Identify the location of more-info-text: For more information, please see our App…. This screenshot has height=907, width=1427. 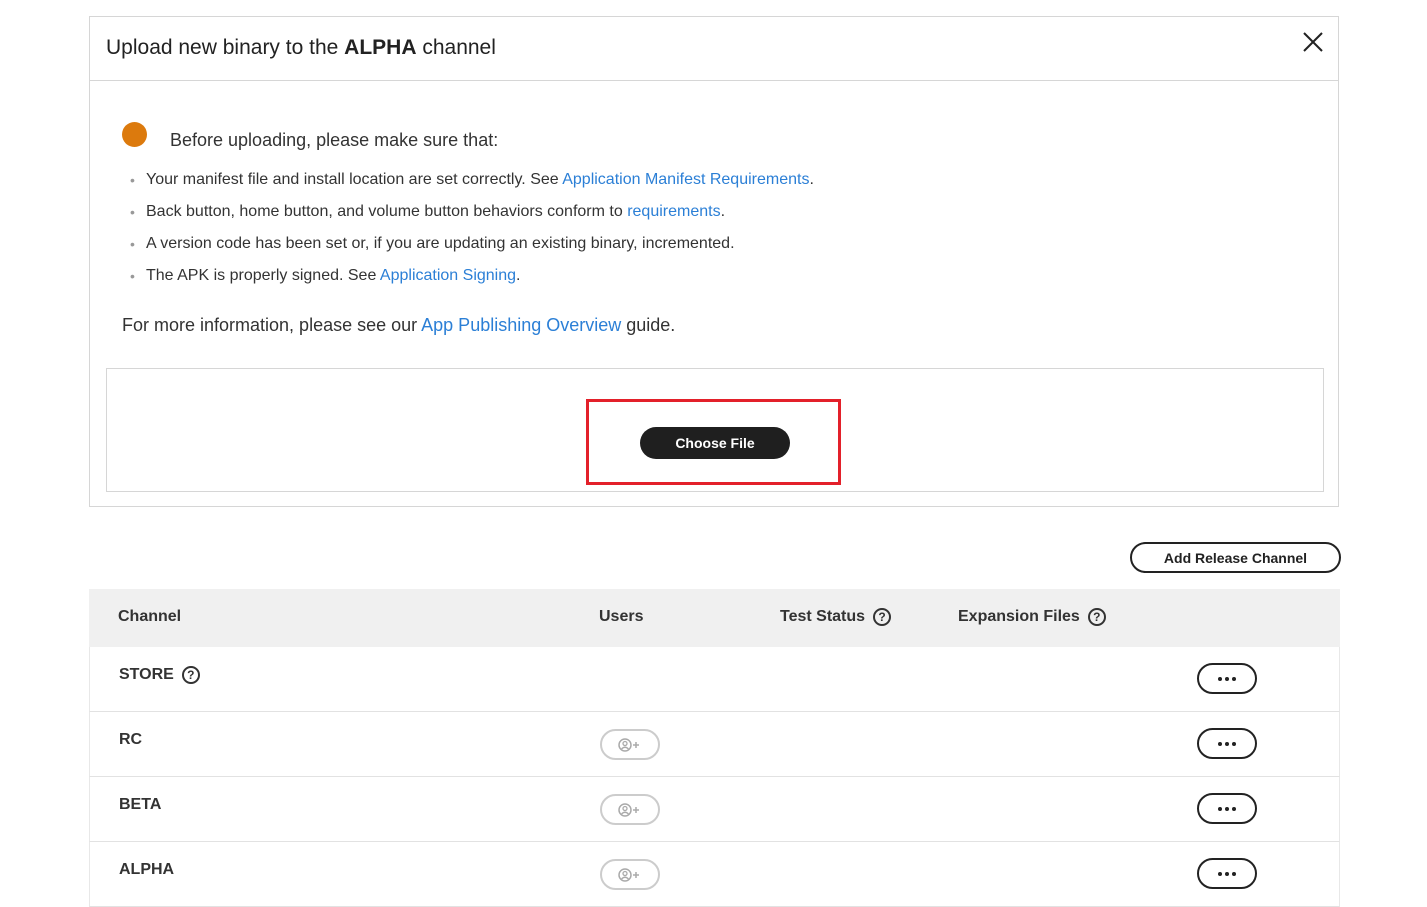
(398, 325).